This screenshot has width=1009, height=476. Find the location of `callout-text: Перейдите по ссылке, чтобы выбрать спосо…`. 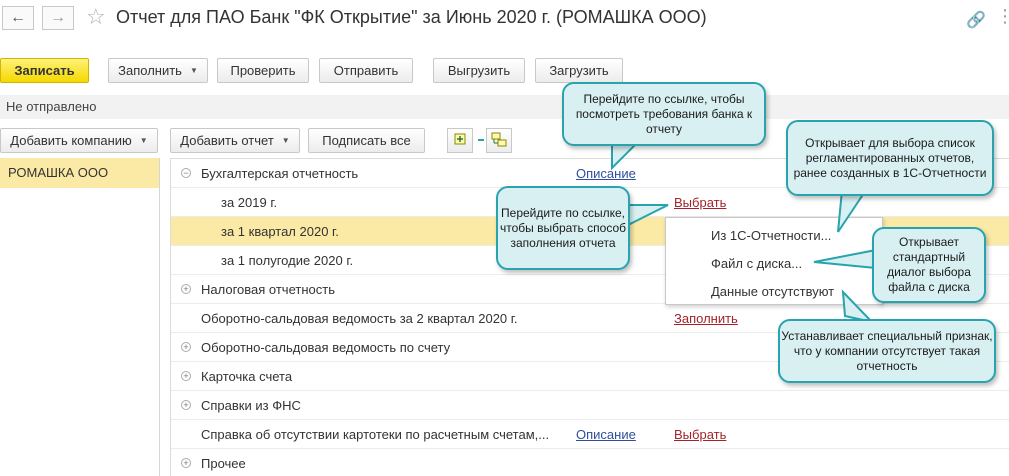

callout-text: Перейдите по ссылке, чтобы выбрать спосо… is located at coordinates (562, 227).